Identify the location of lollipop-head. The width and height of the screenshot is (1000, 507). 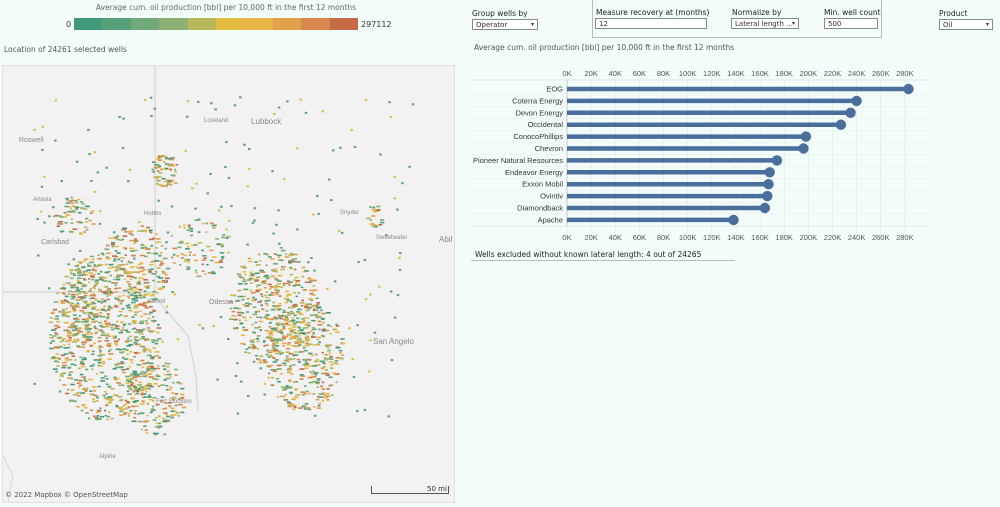
(769, 172).